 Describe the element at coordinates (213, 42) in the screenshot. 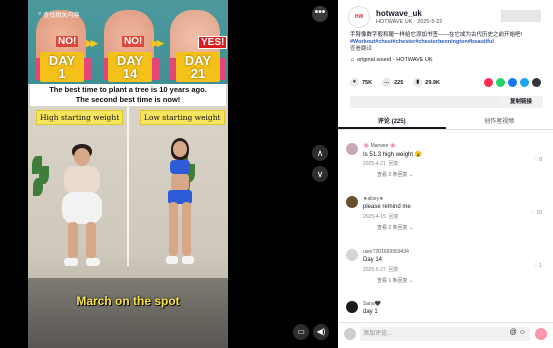

I see `yes-label: YES!` at that location.